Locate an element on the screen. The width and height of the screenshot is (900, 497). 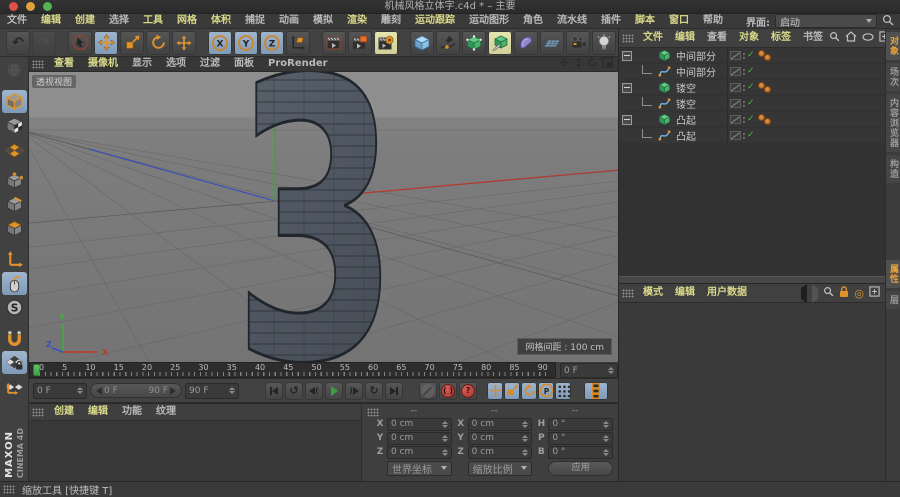
eye-icon is located at coordinates (868, 38).